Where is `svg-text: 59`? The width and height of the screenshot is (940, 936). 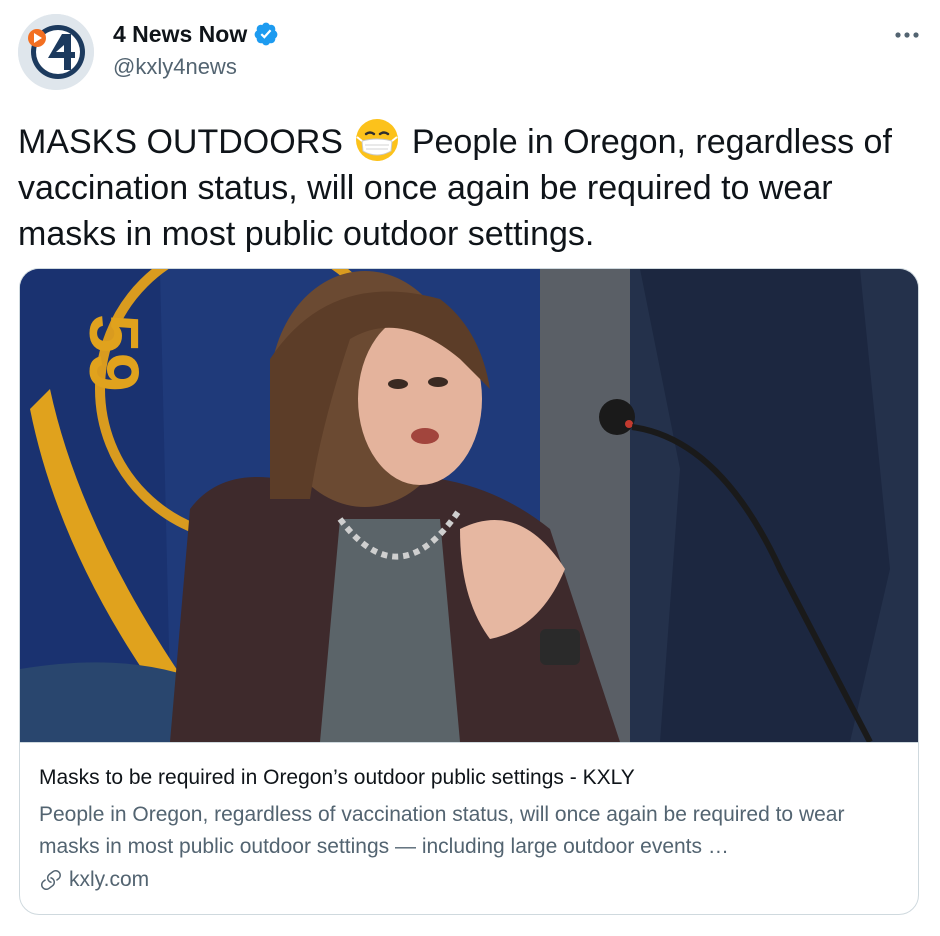
svg-text: 59 is located at coordinates (114, 353).